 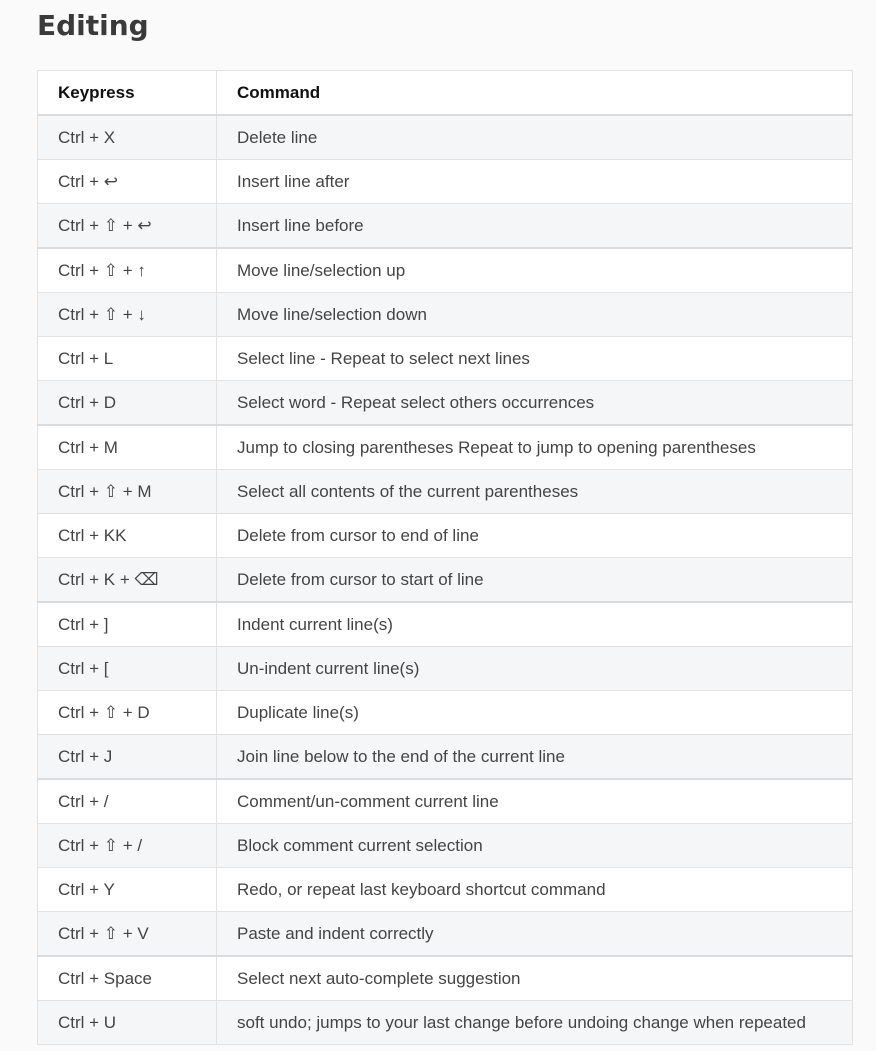 What do you see at coordinates (127, 535) in the screenshot?
I see `keypress-cell: Ctrl + KK` at bounding box center [127, 535].